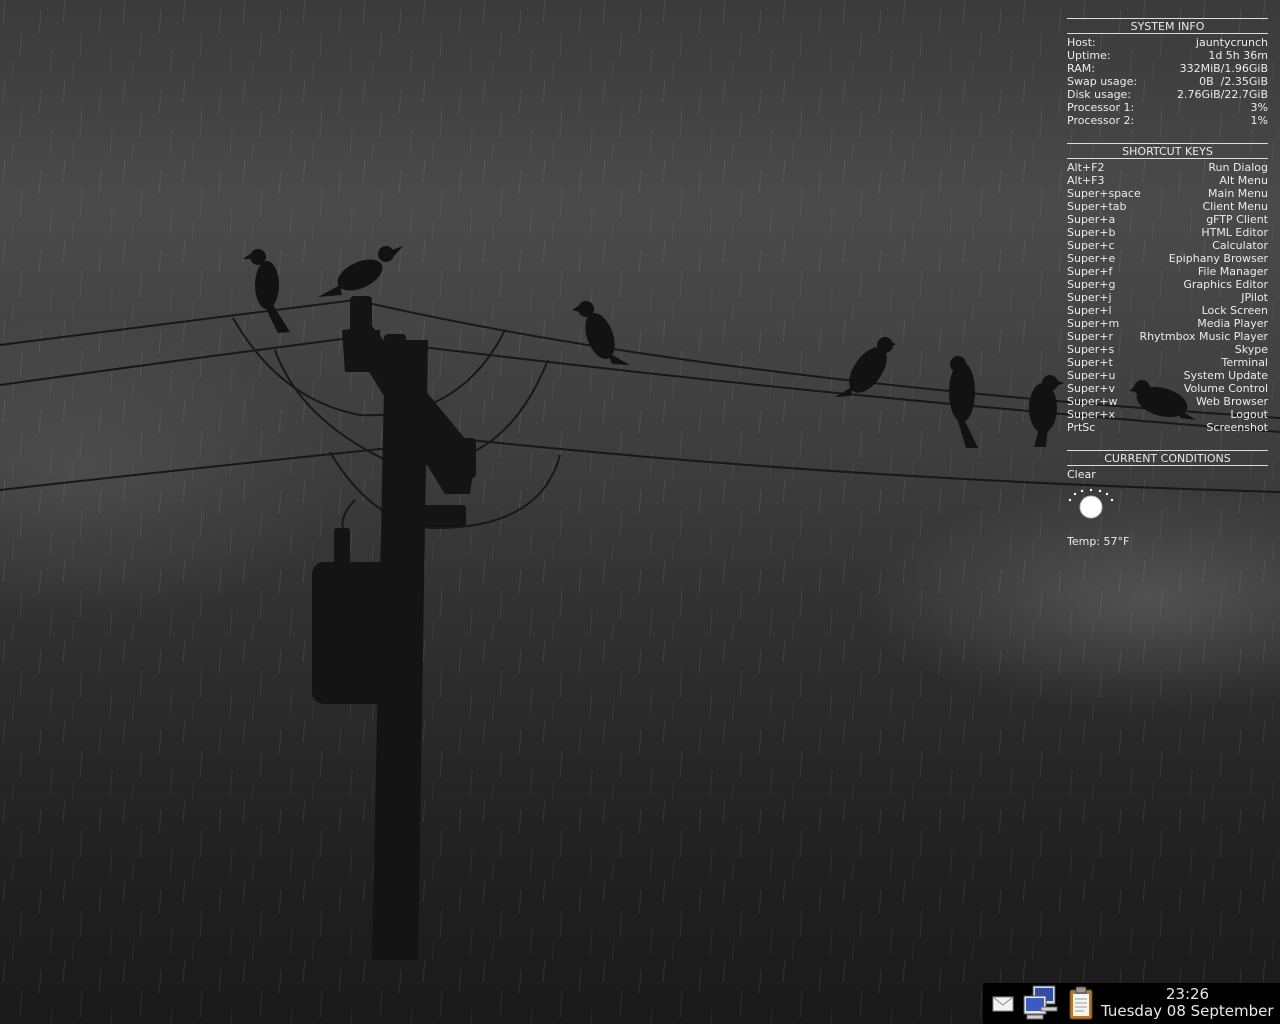  I want to click on shortcut-key: Super+e, so click(1091, 258).